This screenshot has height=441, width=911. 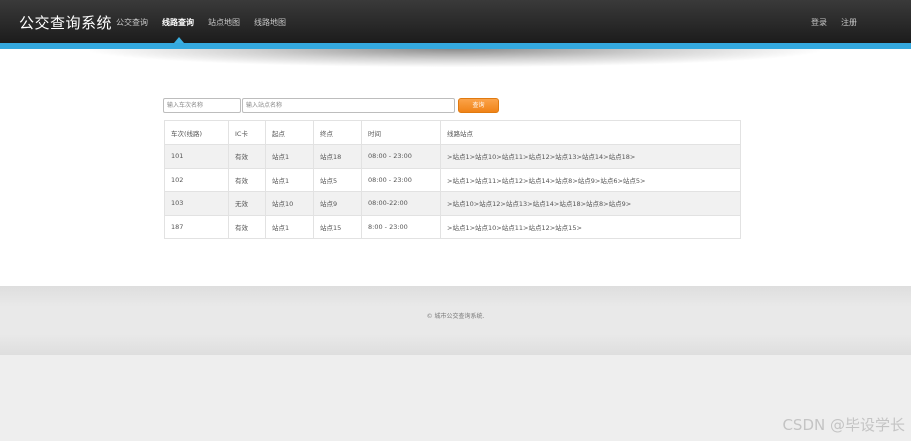 What do you see at coordinates (132, 22) in the screenshot?
I see `nav-bus-query: 公交查询` at bounding box center [132, 22].